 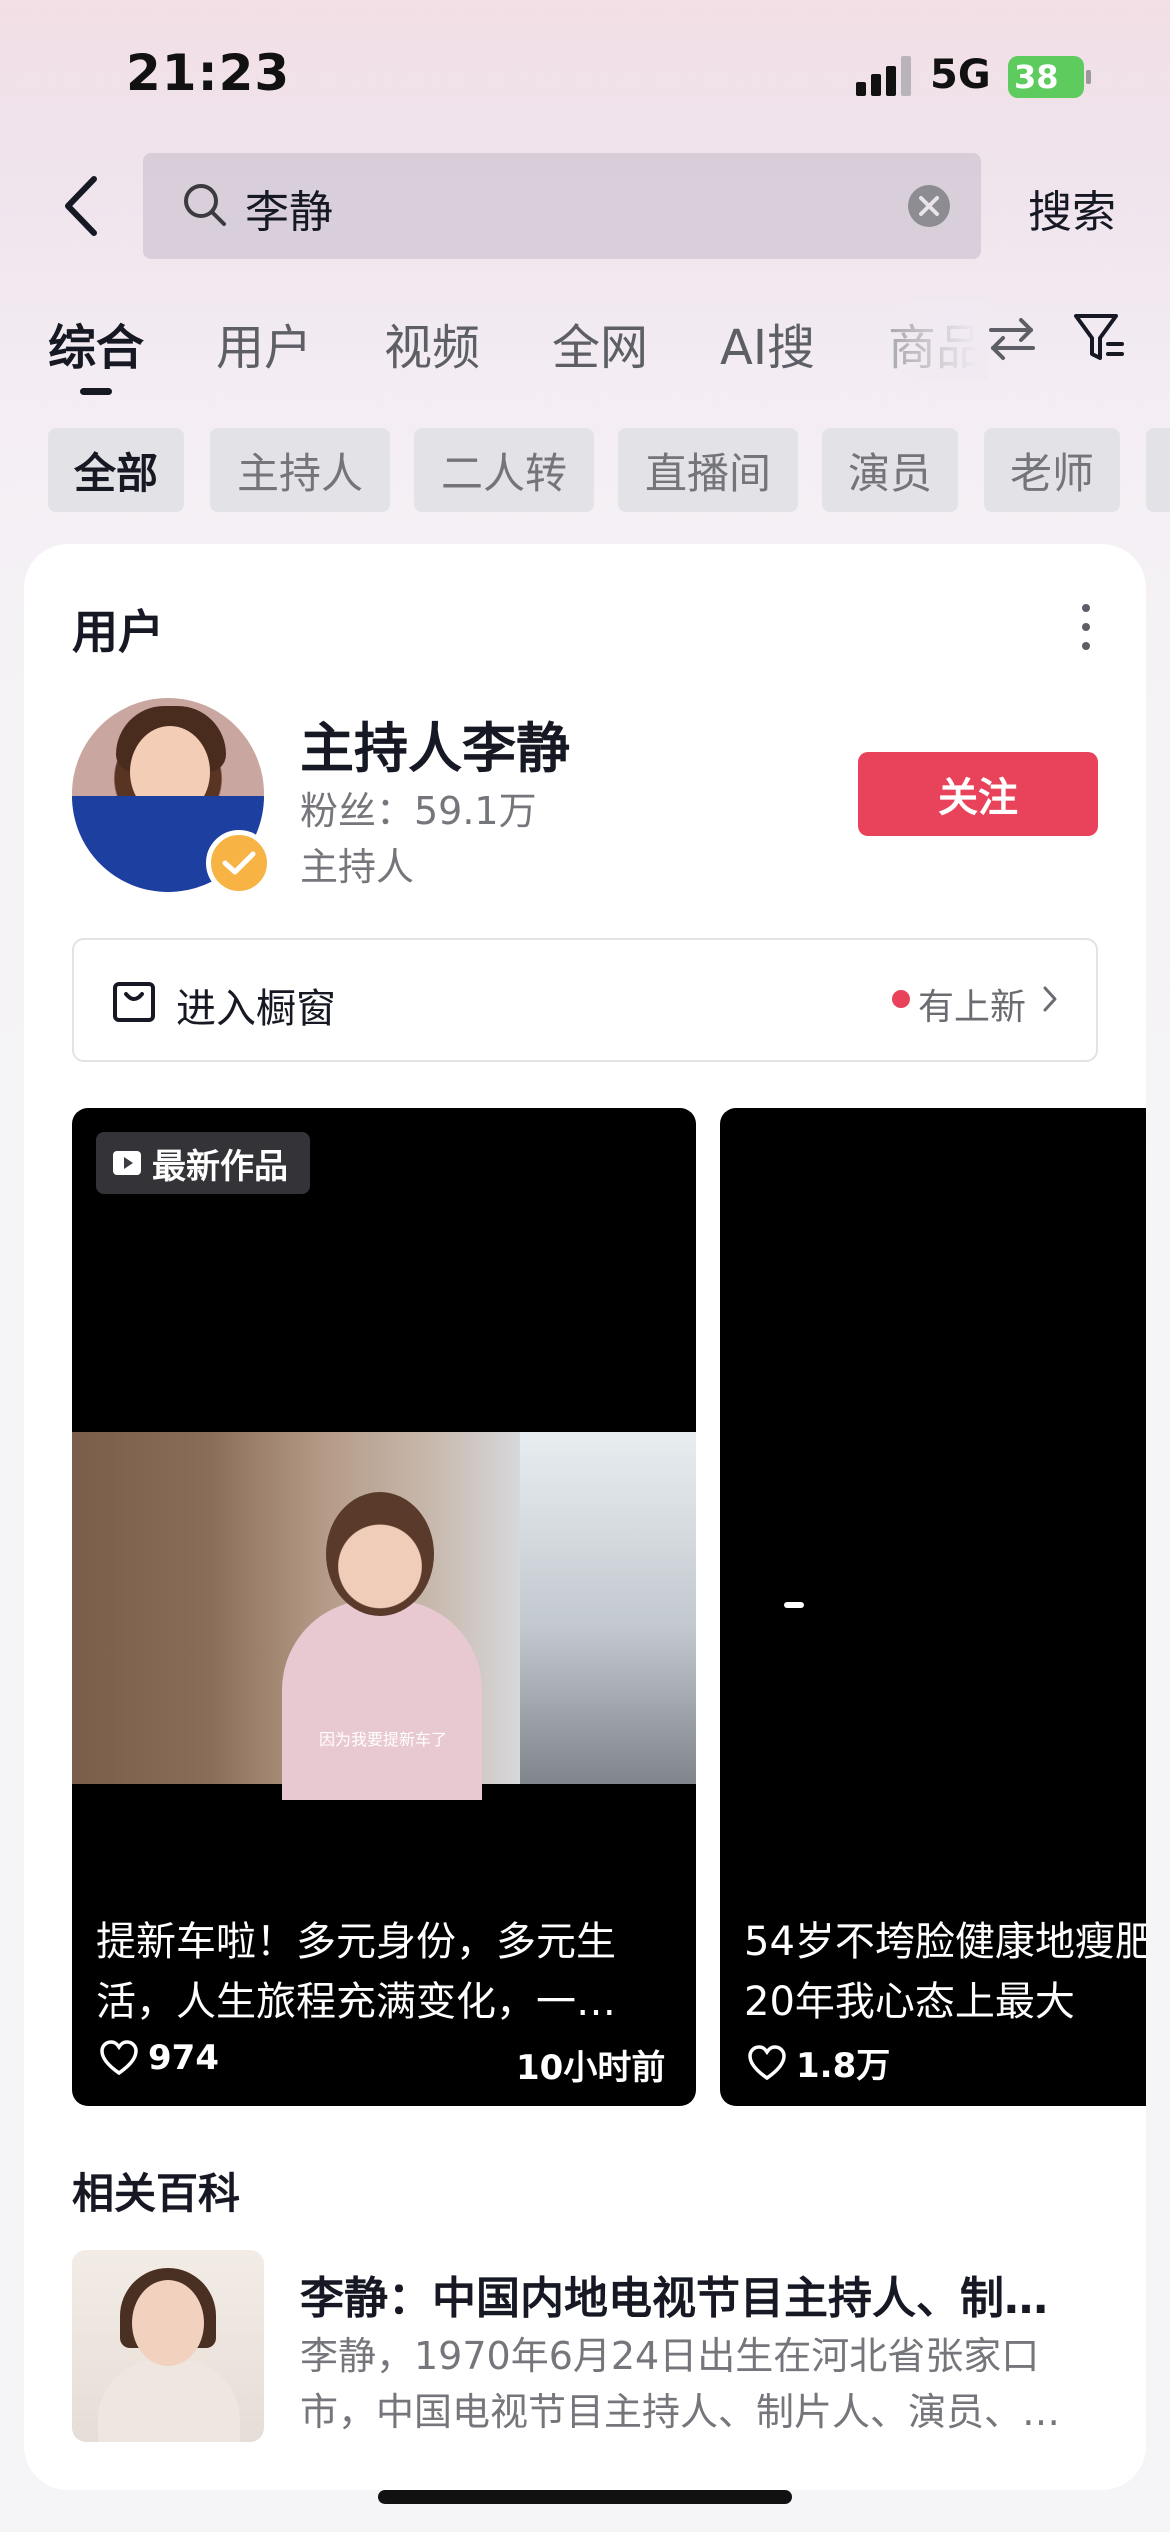 What do you see at coordinates (708, 470) in the screenshot?
I see `chip-live-room: 直播间` at bounding box center [708, 470].